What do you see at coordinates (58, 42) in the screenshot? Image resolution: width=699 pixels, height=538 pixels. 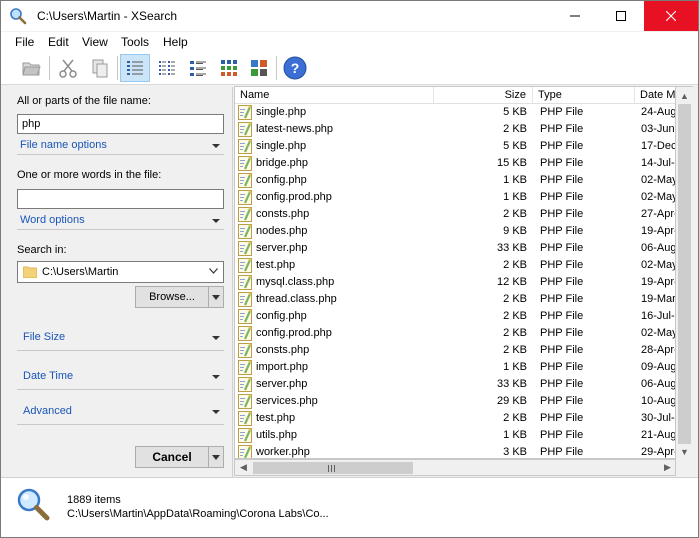 I see `menu-edit: Edit` at bounding box center [58, 42].